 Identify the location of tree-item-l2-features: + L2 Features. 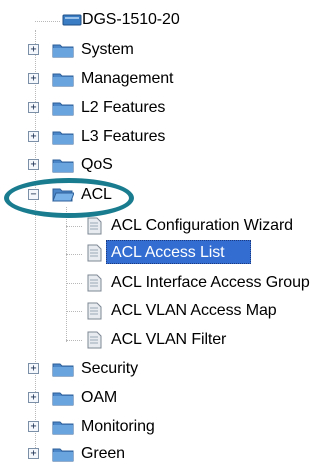
(130, 108).